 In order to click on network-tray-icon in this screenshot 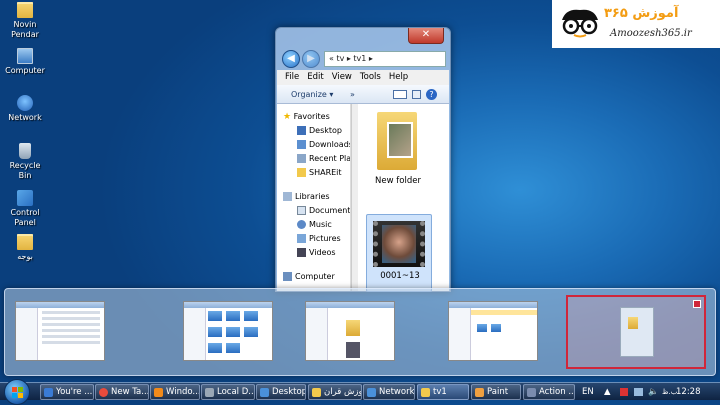, I will do `click(638, 392)`.